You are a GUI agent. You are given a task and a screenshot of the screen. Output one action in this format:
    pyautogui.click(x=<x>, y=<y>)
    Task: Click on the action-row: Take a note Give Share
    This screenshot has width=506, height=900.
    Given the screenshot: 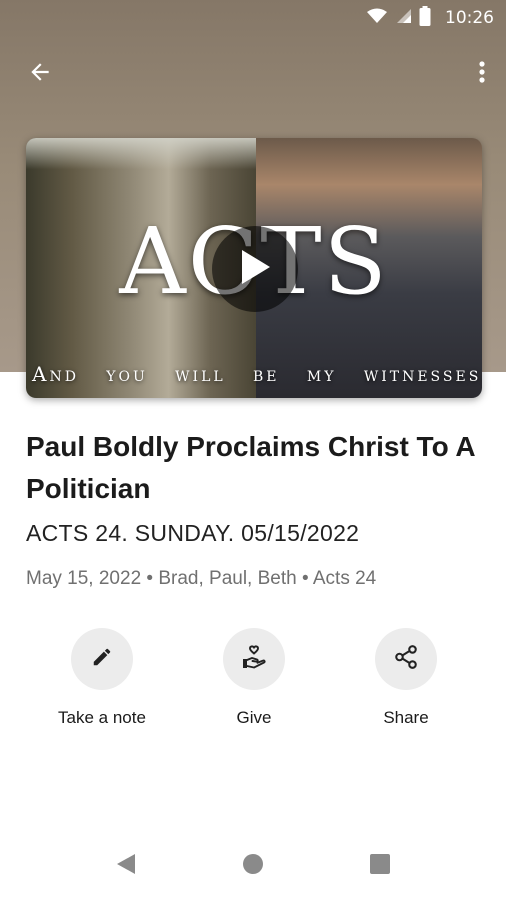 What is the action you would take?
    pyautogui.click(x=253, y=683)
    